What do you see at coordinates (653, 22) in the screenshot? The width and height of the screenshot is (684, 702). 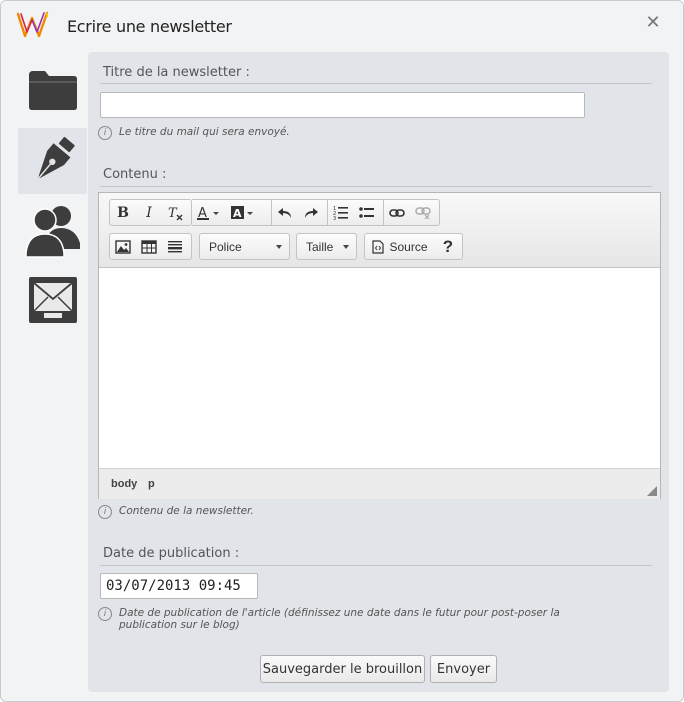 I see `close-icon: ✕` at bounding box center [653, 22].